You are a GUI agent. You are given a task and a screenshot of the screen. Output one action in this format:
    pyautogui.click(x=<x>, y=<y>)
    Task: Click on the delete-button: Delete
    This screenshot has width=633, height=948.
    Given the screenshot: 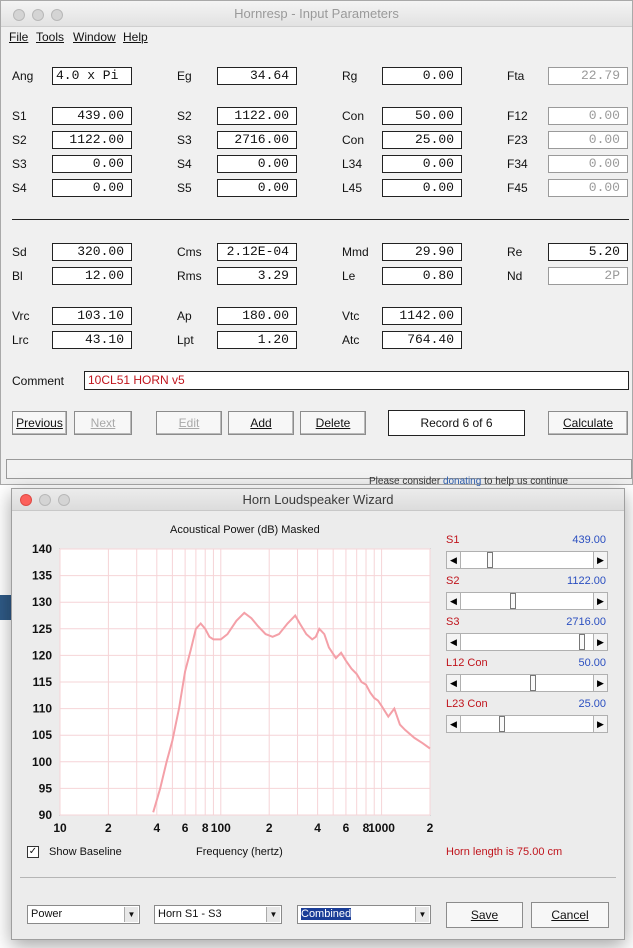 What is the action you would take?
    pyautogui.click(x=333, y=423)
    